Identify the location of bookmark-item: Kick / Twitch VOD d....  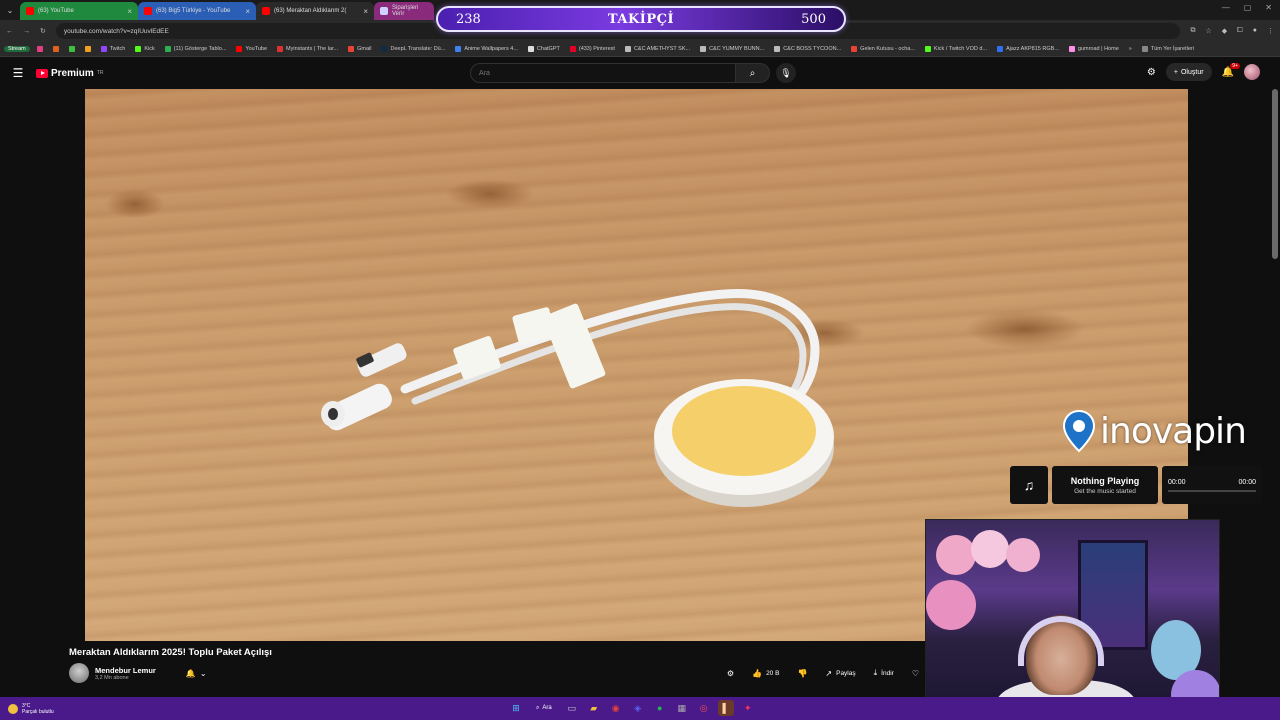
(956, 49).